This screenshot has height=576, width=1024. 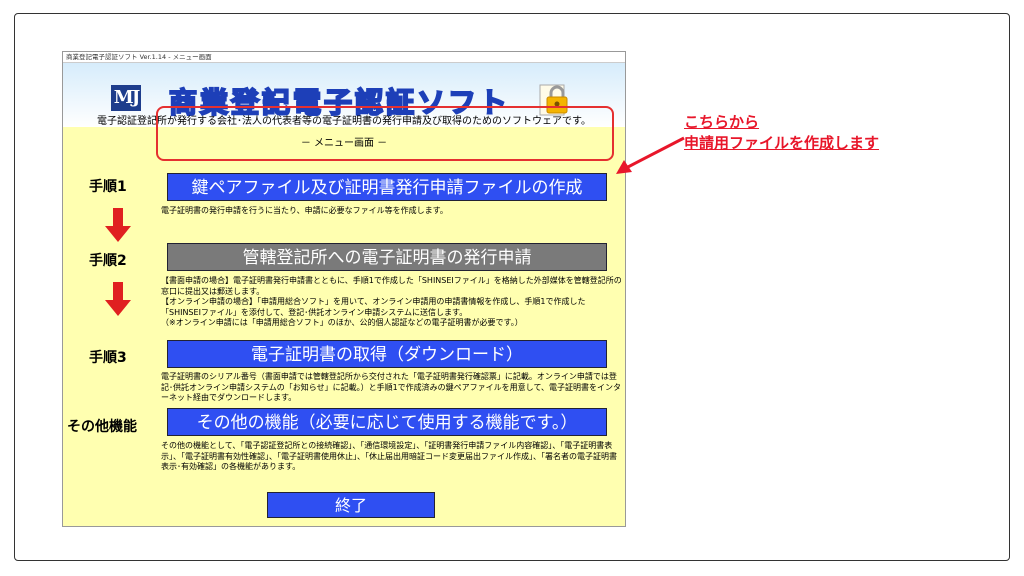 What do you see at coordinates (722, 122) in the screenshot?
I see `callout-line1: こちらから` at bounding box center [722, 122].